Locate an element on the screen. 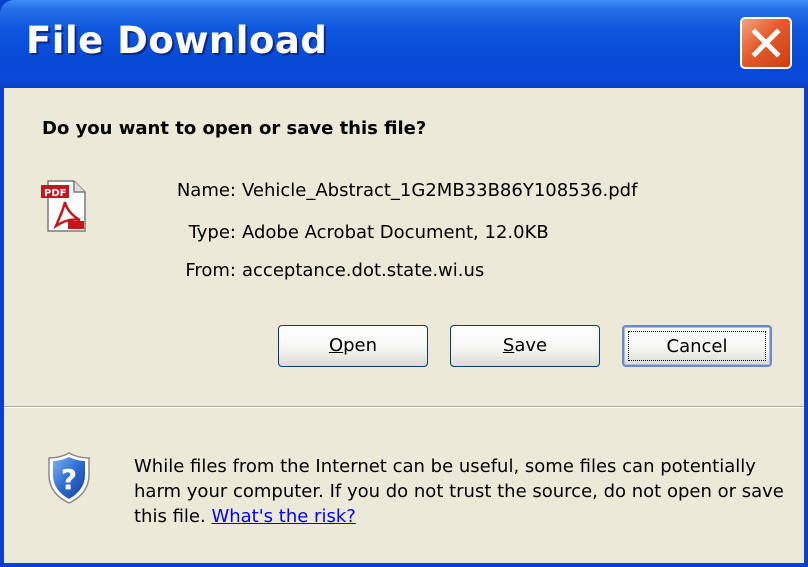 Image resolution: width=808 pixels, height=567 pixels. close-icon is located at coordinates (766, 43).